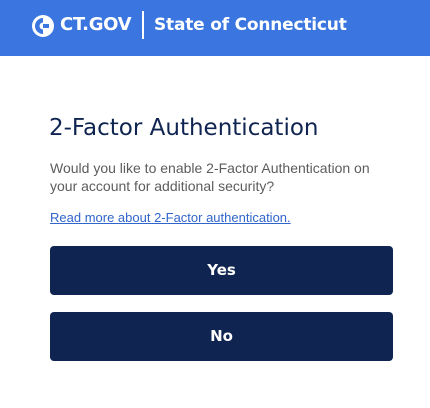 The image size is (430, 408). What do you see at coordinates (250, 25) in the screenshot?
I see `state-name: State of Connecticut` at bounding box center [250, 25].